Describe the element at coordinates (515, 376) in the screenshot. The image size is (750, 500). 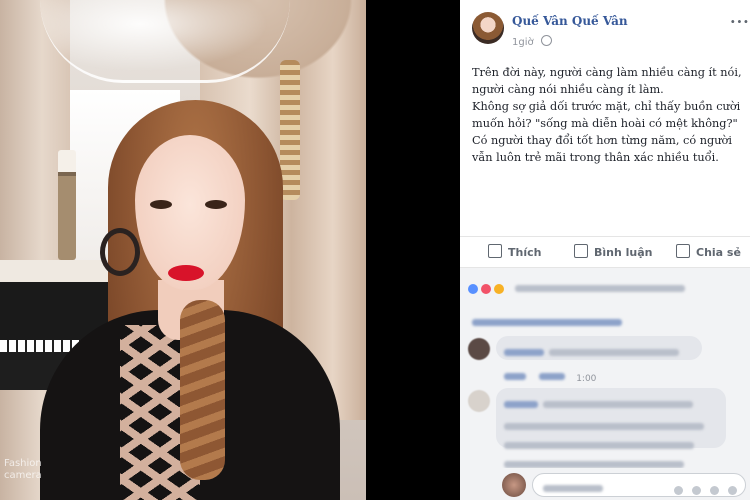
I see `comment-like-link` at that location.